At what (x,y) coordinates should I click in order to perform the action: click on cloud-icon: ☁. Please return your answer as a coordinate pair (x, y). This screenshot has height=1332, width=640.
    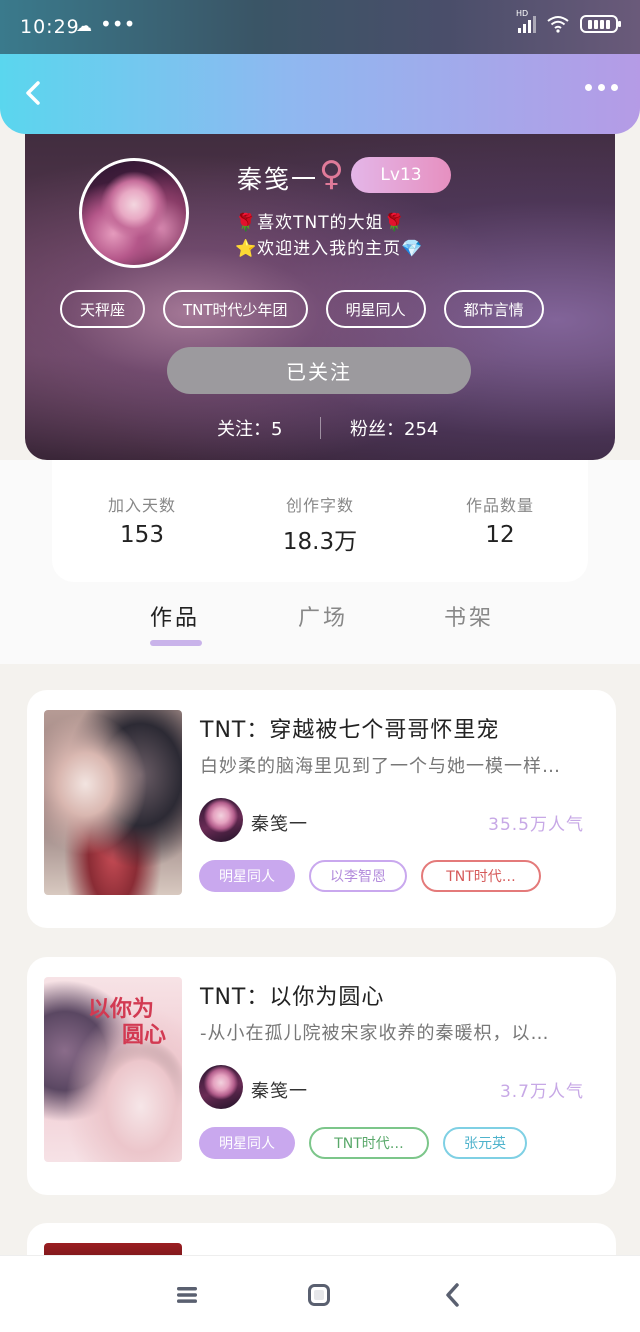
    Looking at the image, I should click on (84, 25).